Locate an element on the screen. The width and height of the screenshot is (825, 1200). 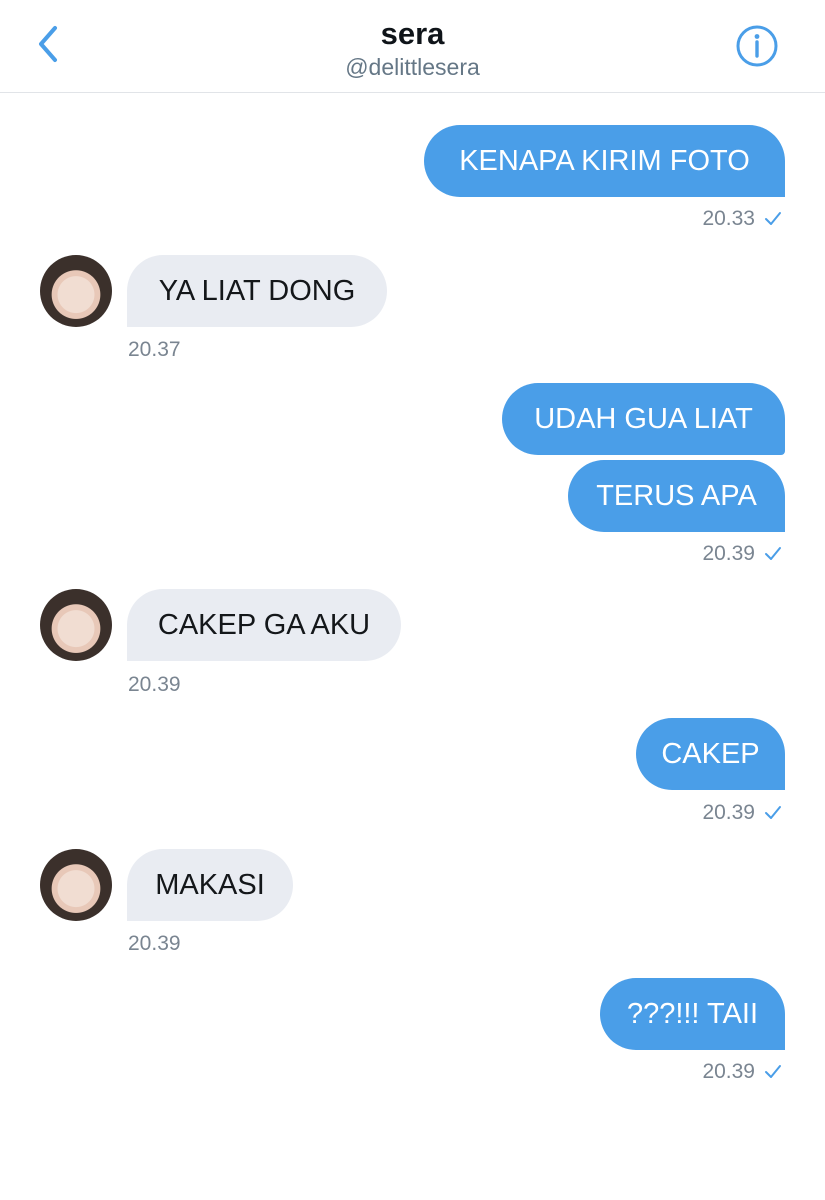
message-bubble-outgoing: KENAPA KIRIM FOTO is located at coordinates (604, 161).